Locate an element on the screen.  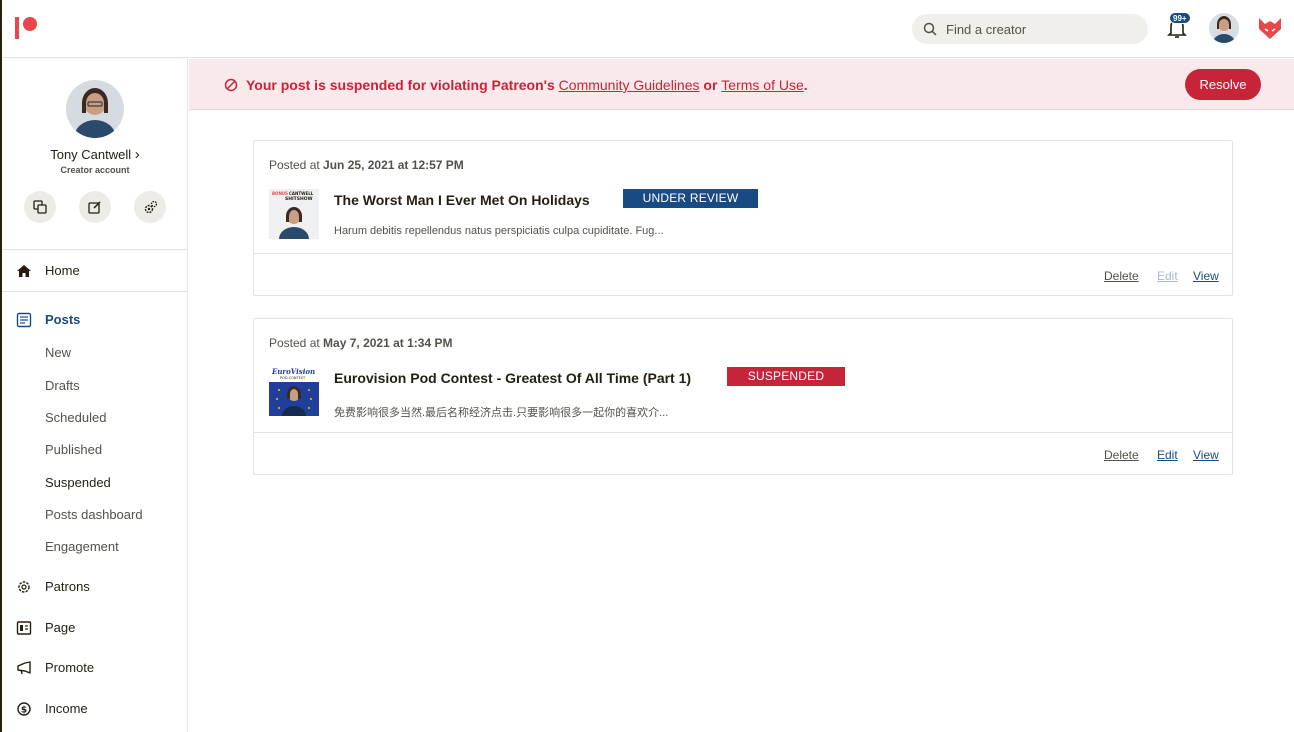
dollar-coin-icon: $ is located at coordinates (24, 709).